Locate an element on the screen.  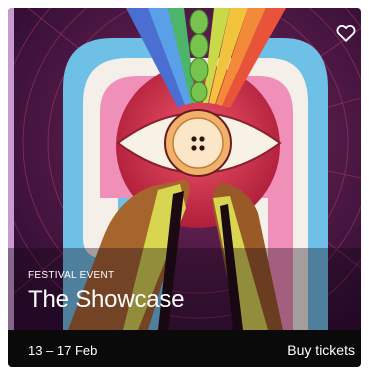
buy-tickets-button: Buy tickets is located at coordinates (321, 350).